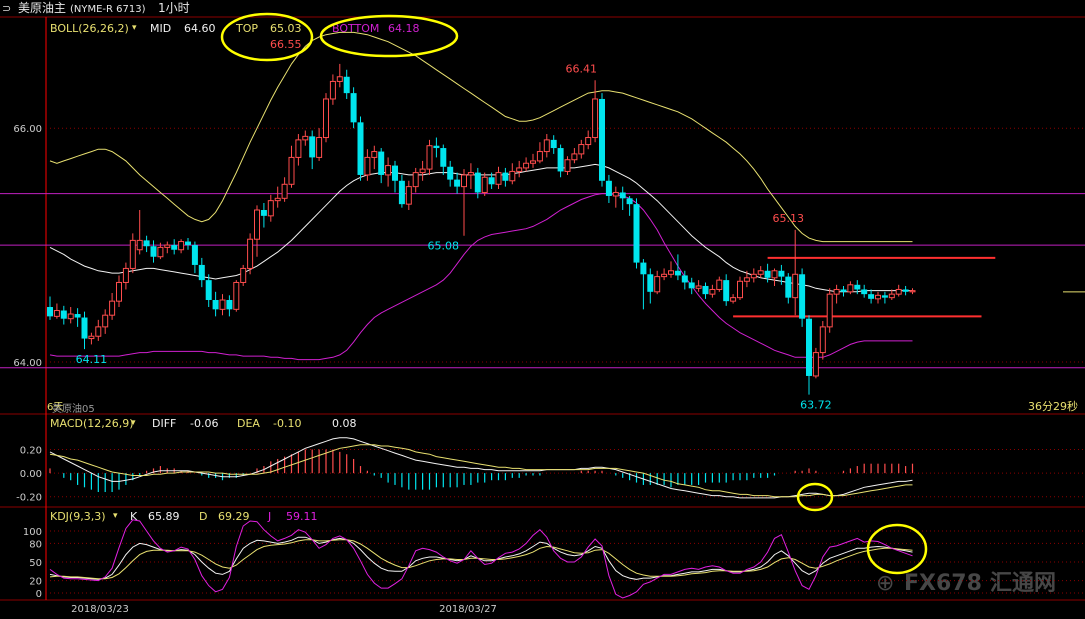 This screenshot has width=1085, height=619. I want to click on kdj-tick-label: 100, so click(32, 532).